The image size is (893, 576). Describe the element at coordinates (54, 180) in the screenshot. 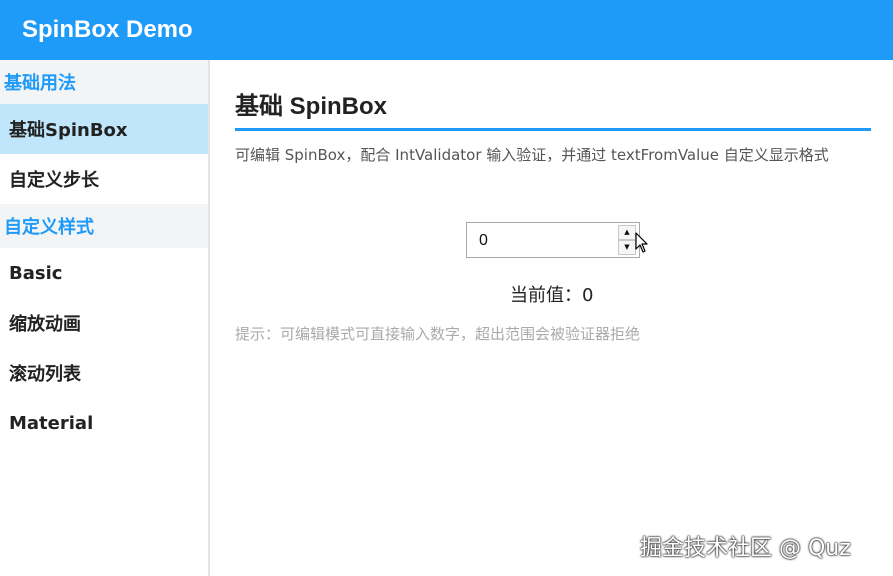

I see `sidebar-item-label: 自定义步长` at that location.